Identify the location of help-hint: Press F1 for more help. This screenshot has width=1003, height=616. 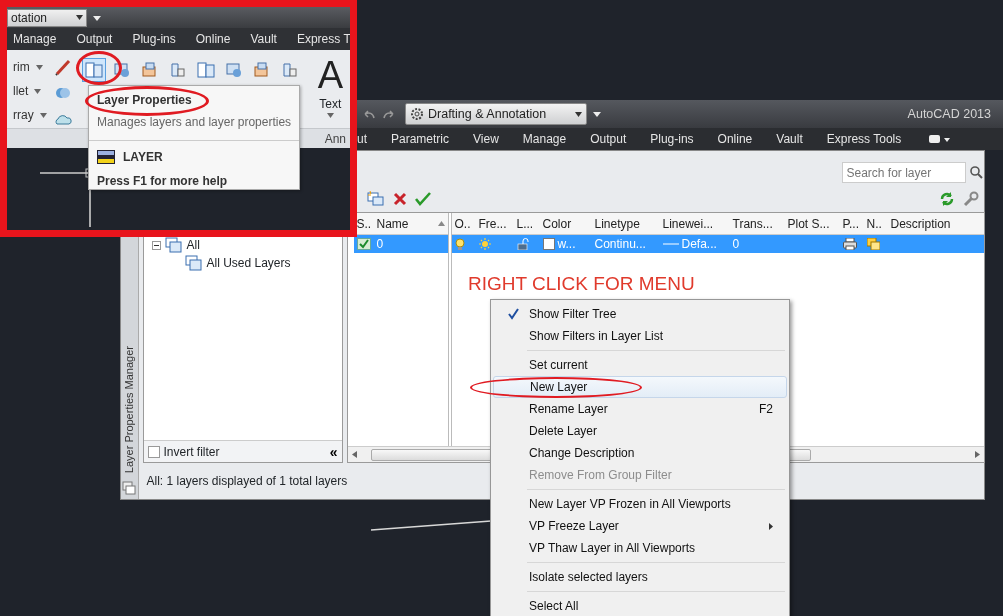
(163, 181).